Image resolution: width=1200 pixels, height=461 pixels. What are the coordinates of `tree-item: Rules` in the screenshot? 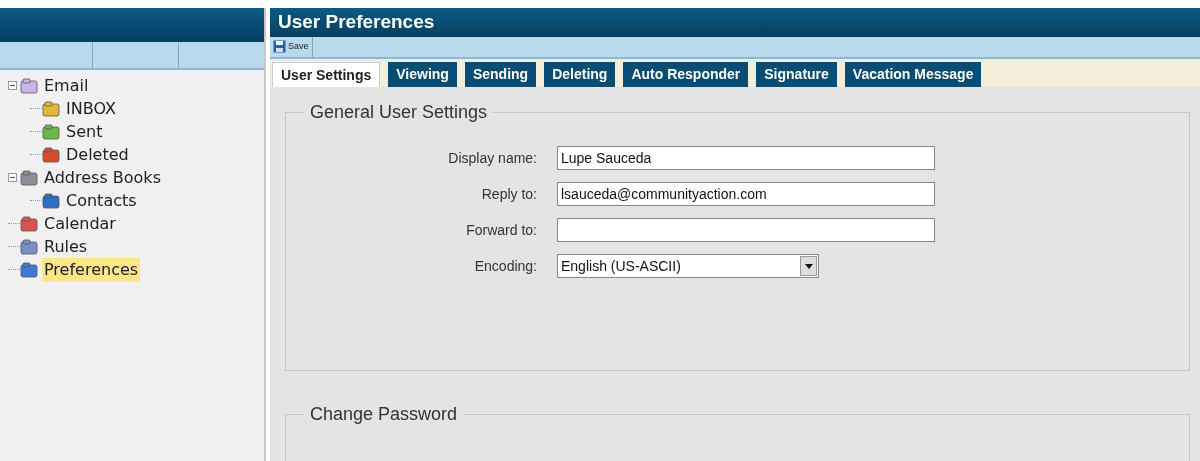 It's located at (66, 246).